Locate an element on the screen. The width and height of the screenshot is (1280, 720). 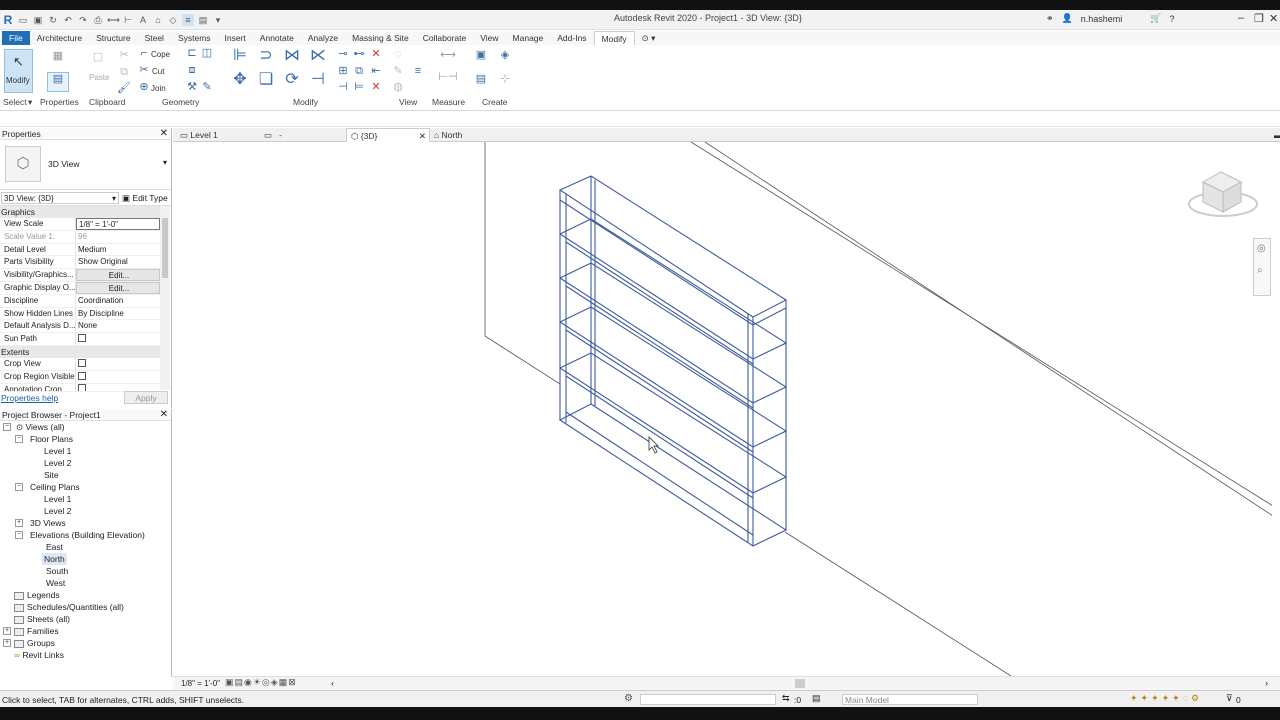
split-face-icon: ◫ is located at coordinates (207, 53).